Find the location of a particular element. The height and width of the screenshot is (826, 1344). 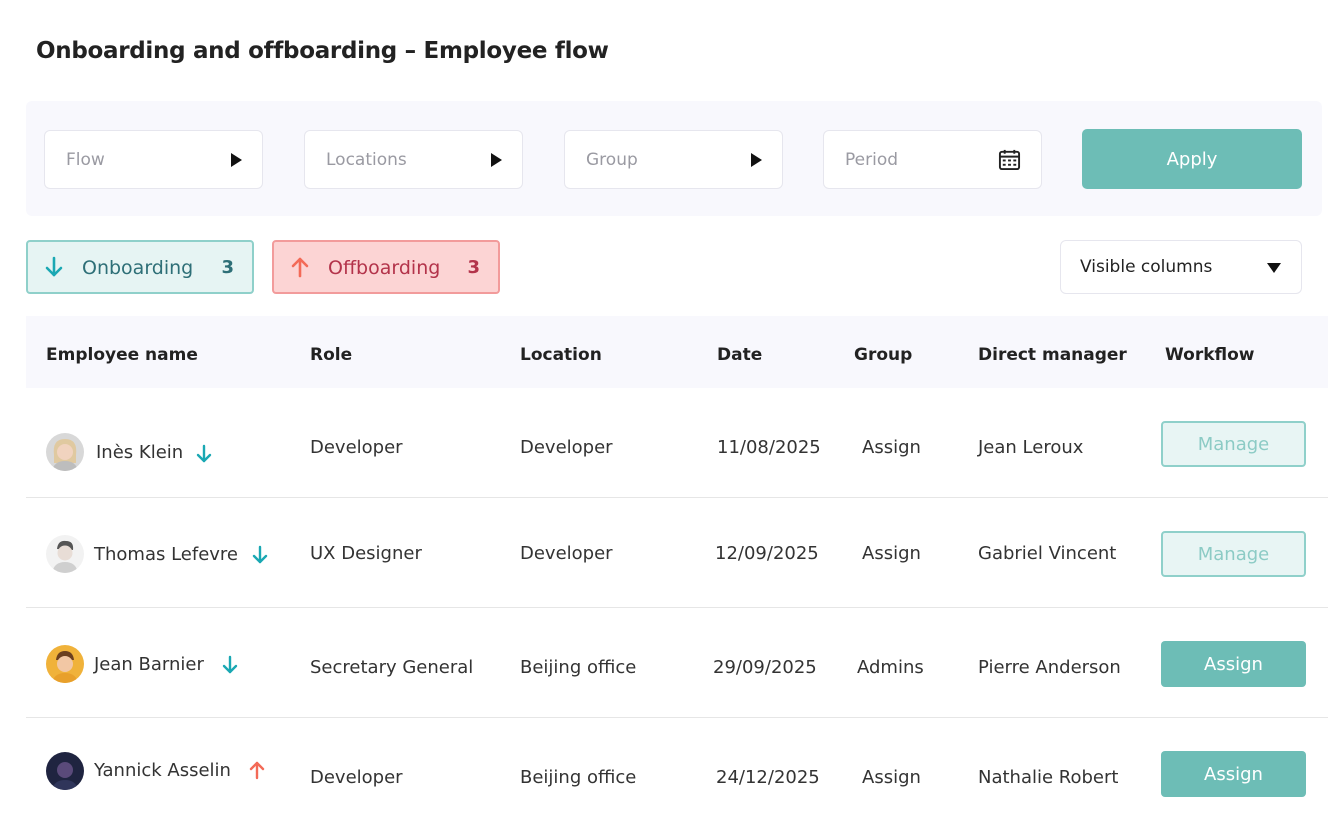

flow-filter: Flow is located at coordinates (153, 159).